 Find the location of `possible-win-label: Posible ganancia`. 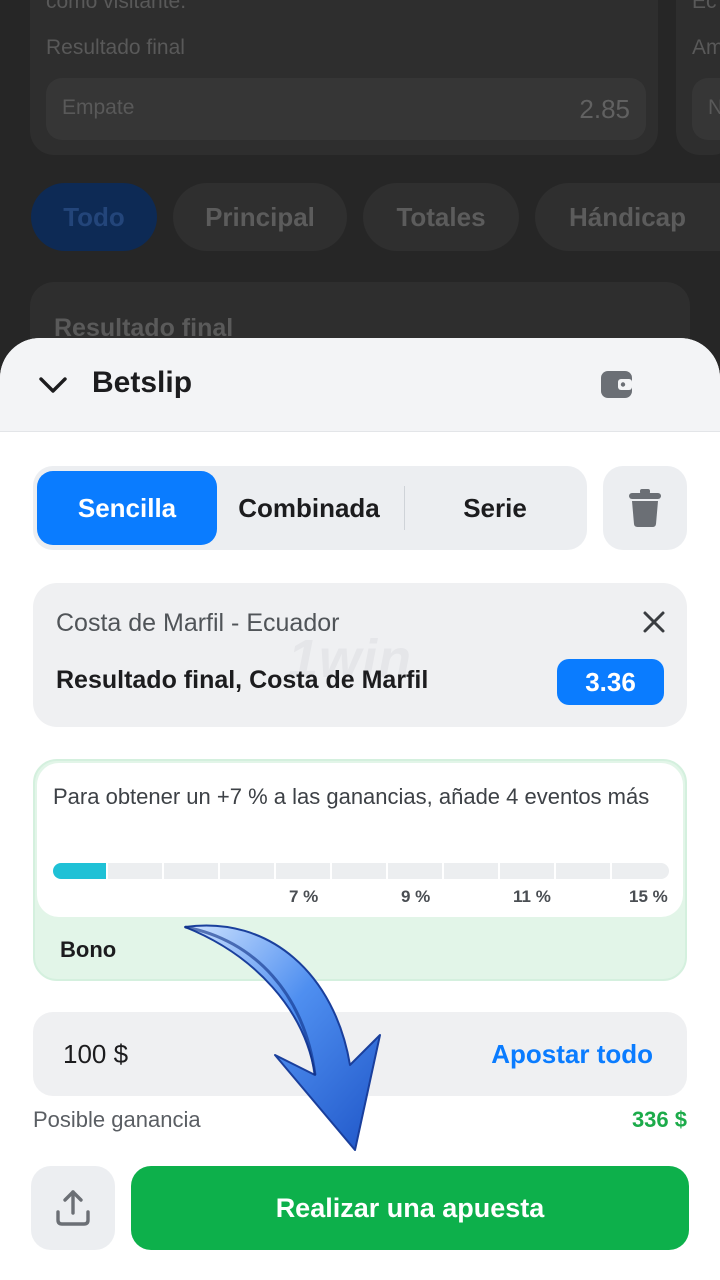

possible-win-label: Posible ganancia is located at coordinates (117, 1119).